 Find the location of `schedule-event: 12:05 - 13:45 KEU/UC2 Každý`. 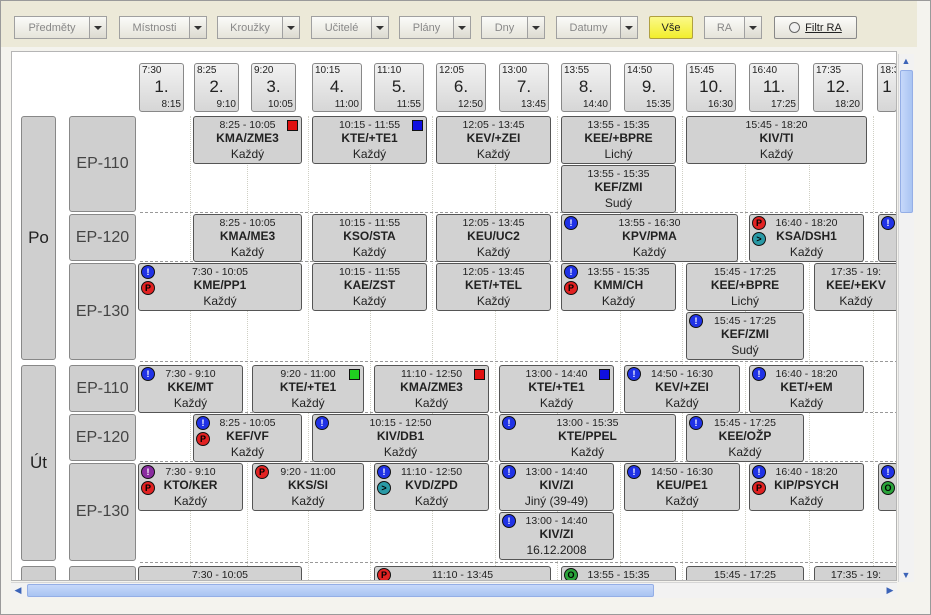

schedule-event: 12:05 - 13:45 KEU/UC2 Každý is located at coordinates (493, 238).